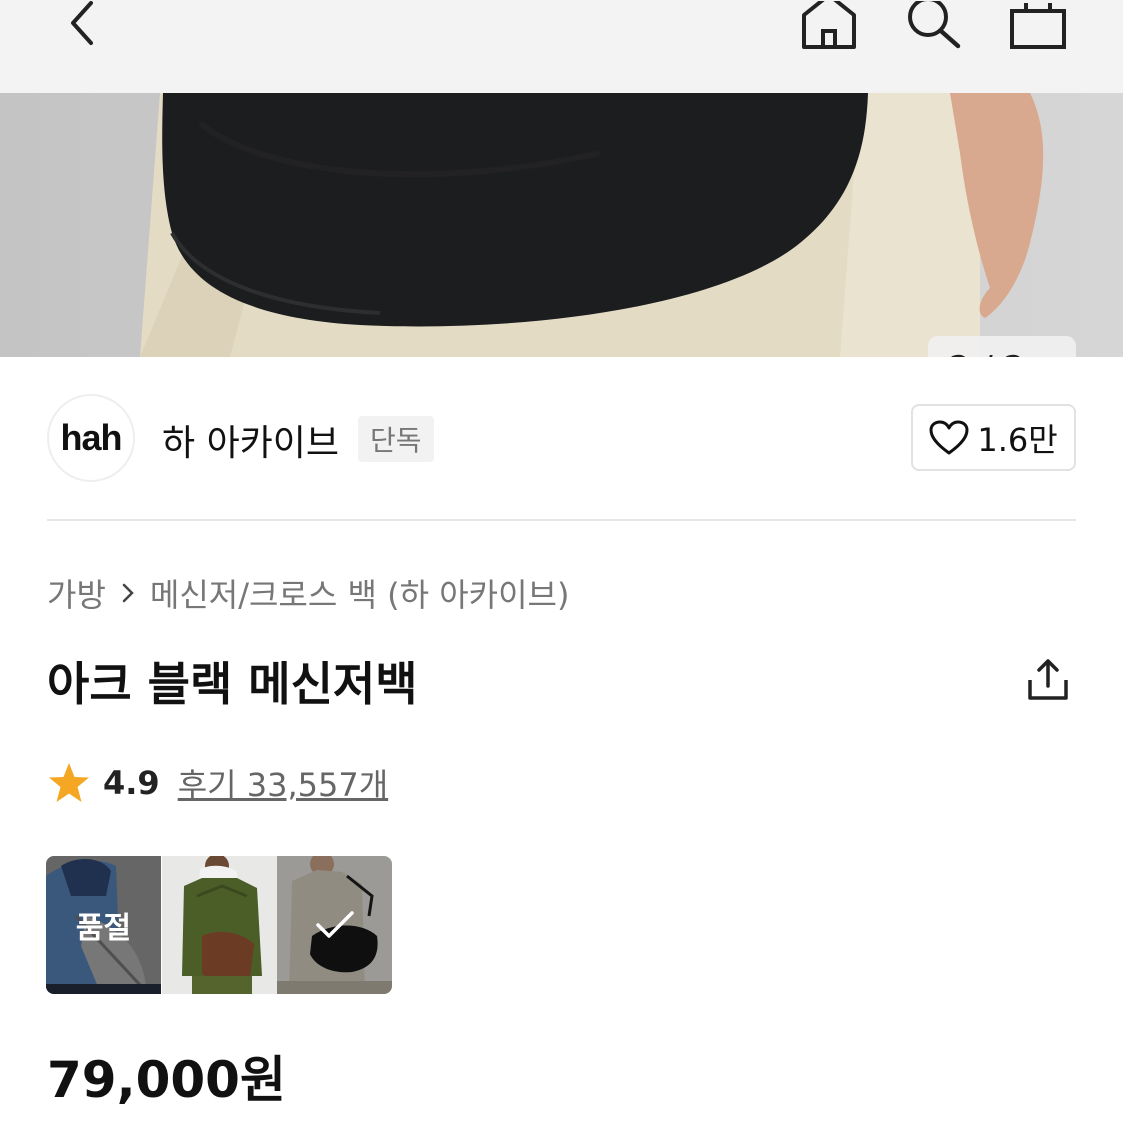 The image size is (1123, 1123). Describe the element at coordinates (1017, 439) in the screenshot. I see `like-count: 1.6만` at that location.